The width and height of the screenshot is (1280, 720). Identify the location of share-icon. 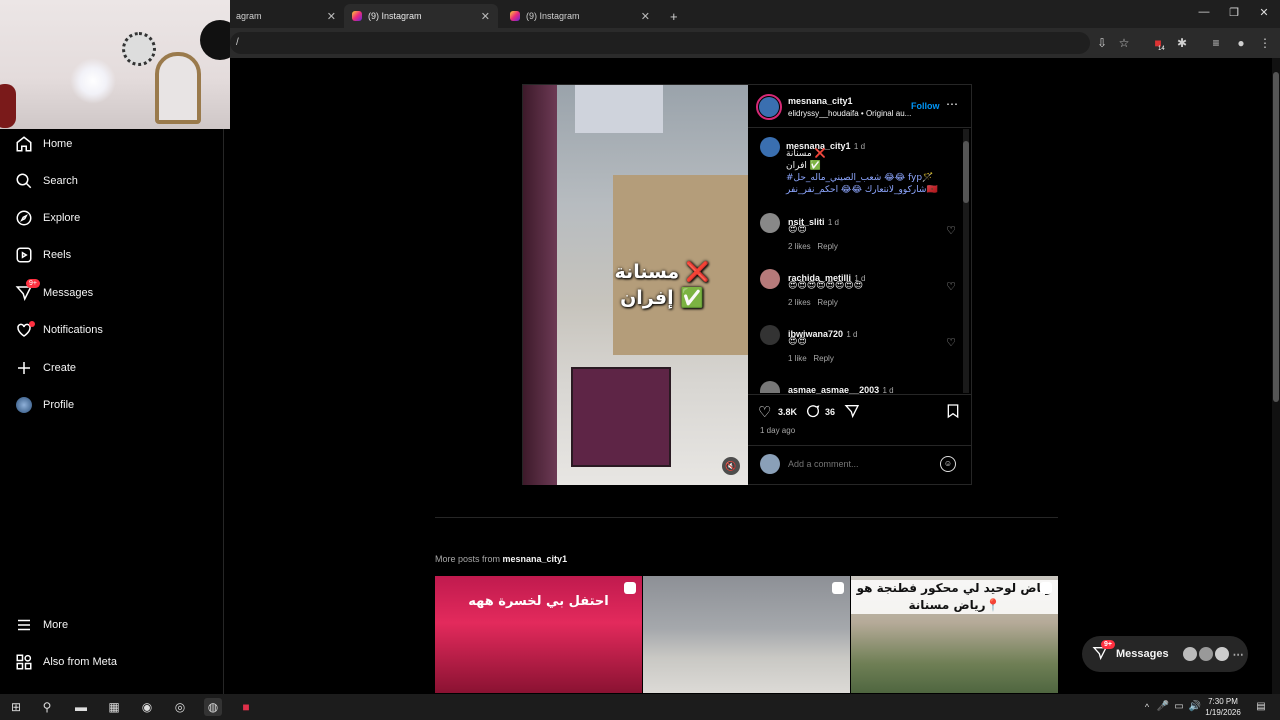
(852, 411).